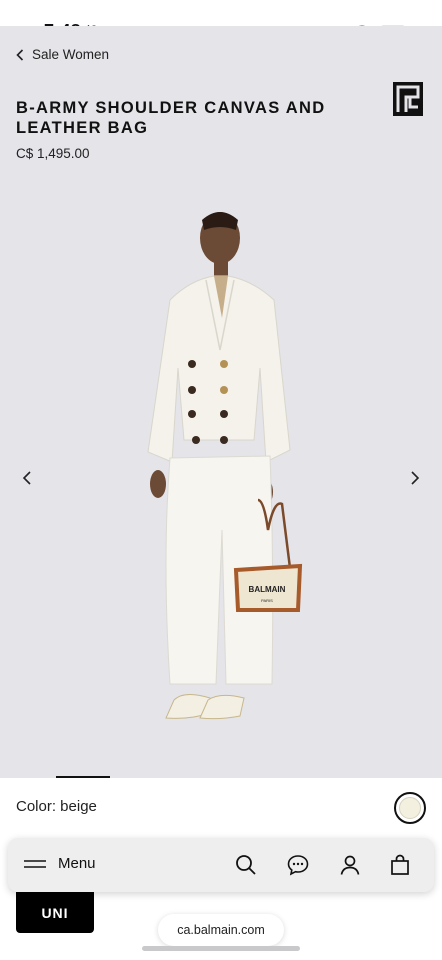 The image size is (442, 960). I want to click on hamburger-icon, so click(35, 863).